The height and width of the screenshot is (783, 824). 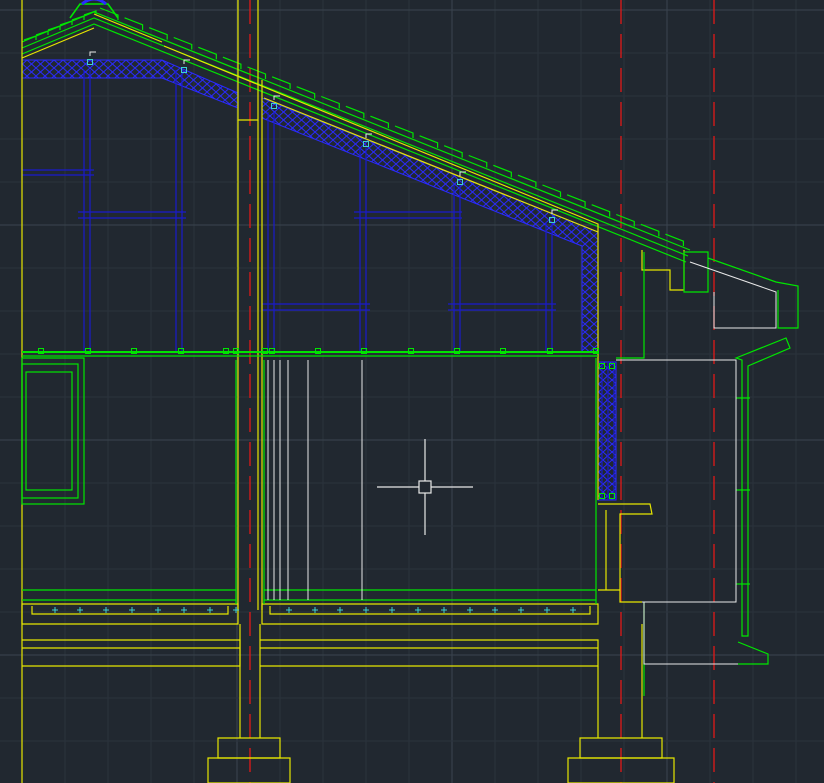 What do you see at coordinates (130, 84) in the screenshot?
I see `roof-insulation-left` at bounding box center [130, 84].